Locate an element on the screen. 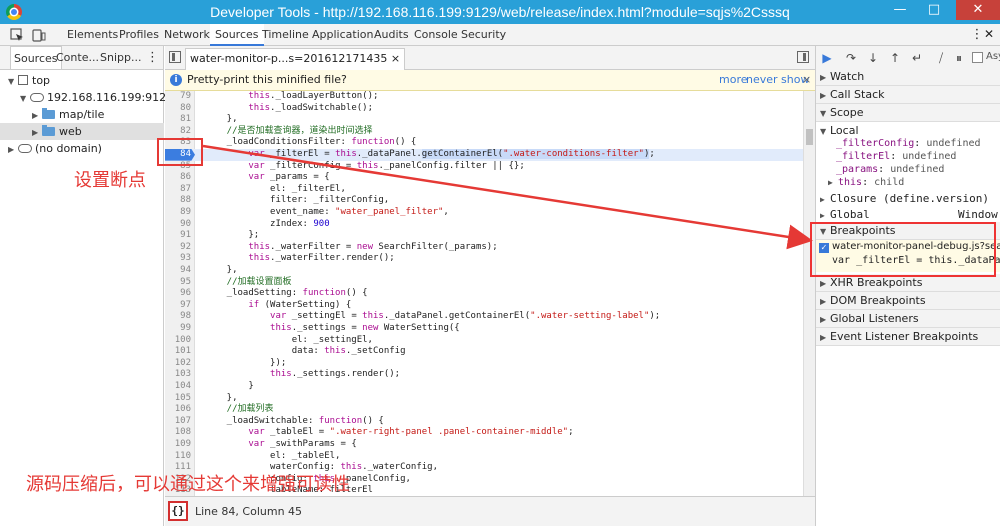  annotation-arrow is located at coordinates (507, 197).